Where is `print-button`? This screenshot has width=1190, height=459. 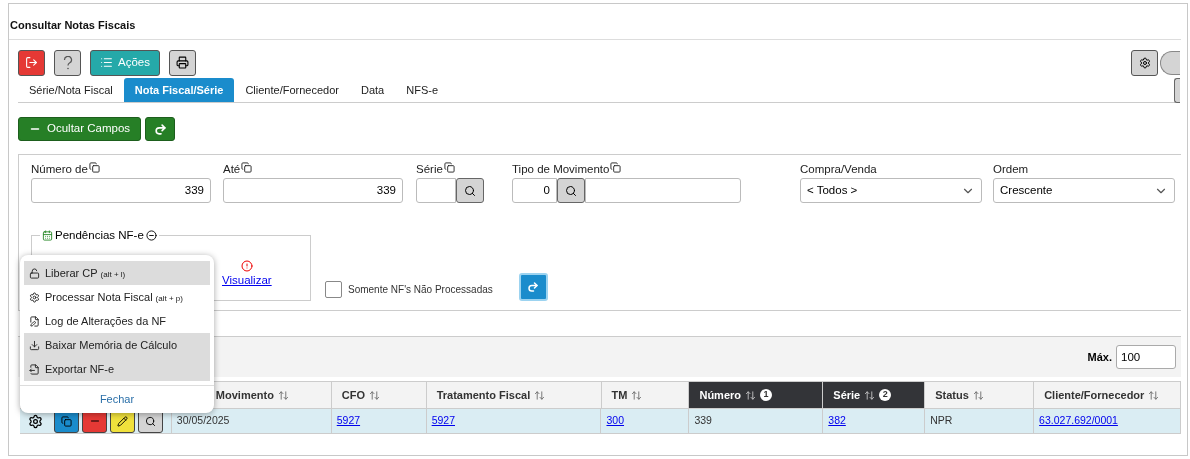 print-button is located at coordinates (182, 62).